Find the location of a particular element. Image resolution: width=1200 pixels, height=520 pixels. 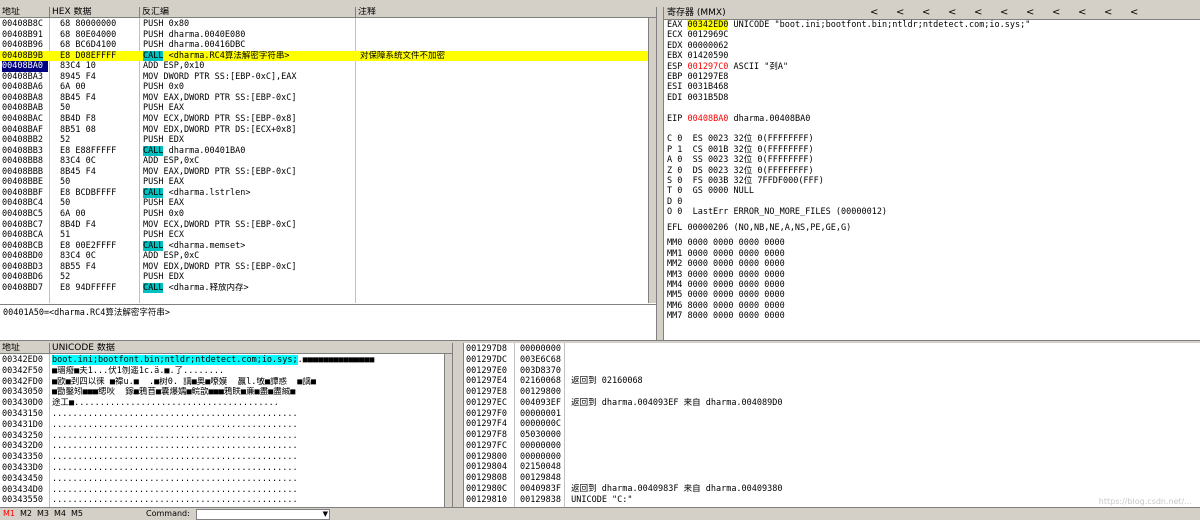

command-input: ▼ is located at coordinates (263, 514).